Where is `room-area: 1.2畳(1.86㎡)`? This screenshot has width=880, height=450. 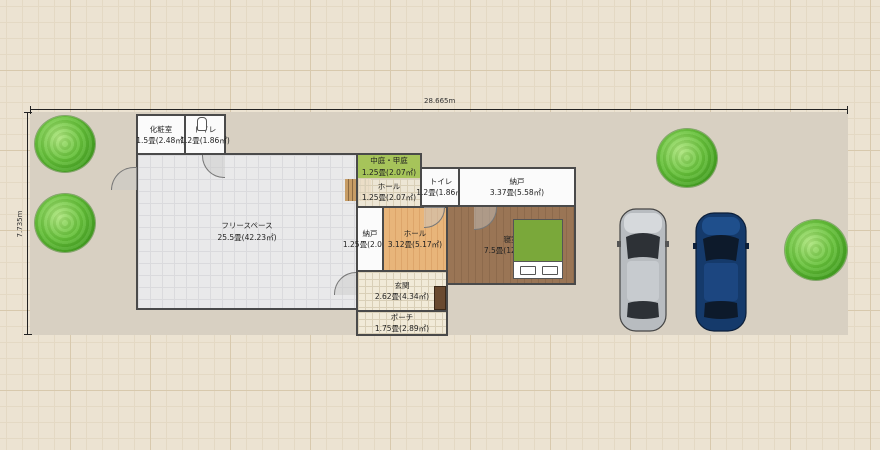 room-area: 1.2畳(1.86㎡) is located at coordinates (205, 140).